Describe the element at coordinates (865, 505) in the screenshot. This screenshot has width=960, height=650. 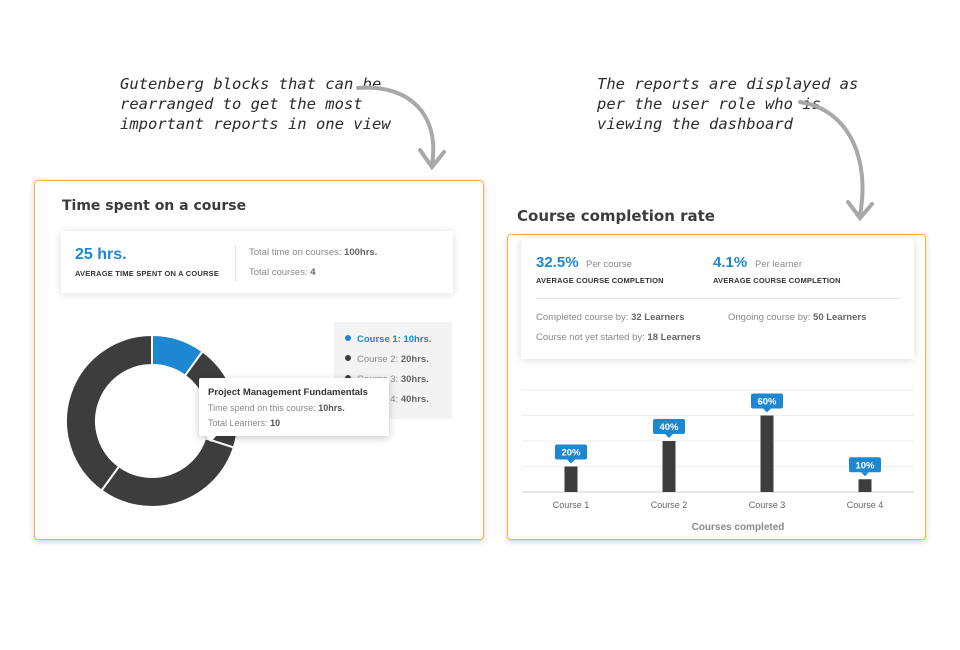
I see `x-tick-label: Course 4` at that location.